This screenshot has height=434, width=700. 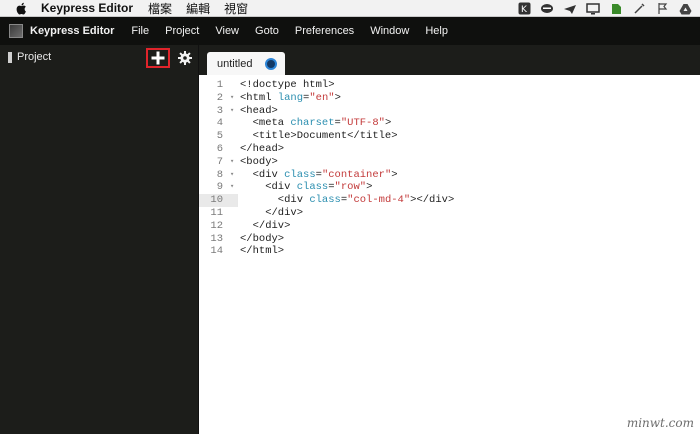 What do you see at coordinates (198, 8) in the screenshot?
I see `mac-menu-edit: 編輯` at bounding box center [198, 8].